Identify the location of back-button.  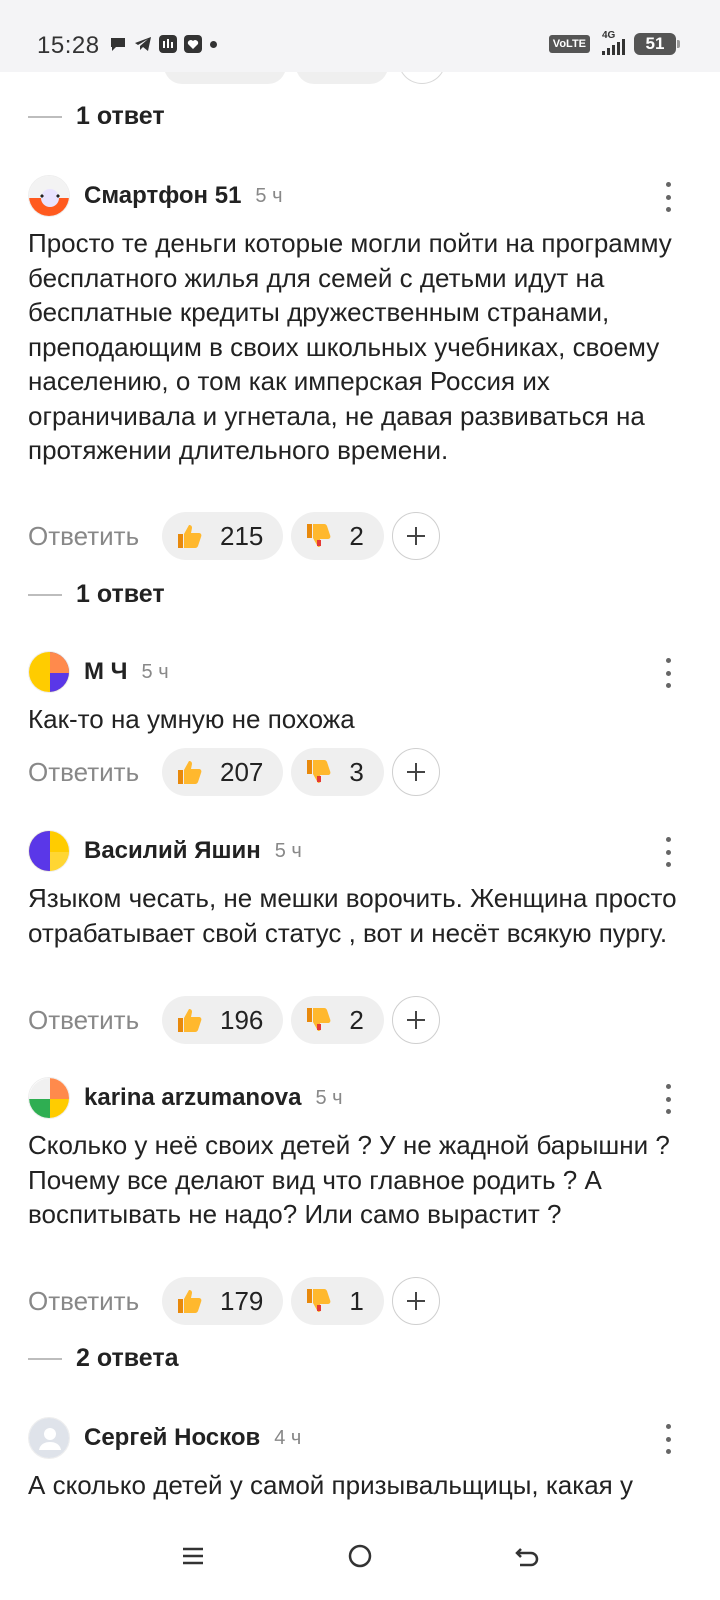
(527, 1556).